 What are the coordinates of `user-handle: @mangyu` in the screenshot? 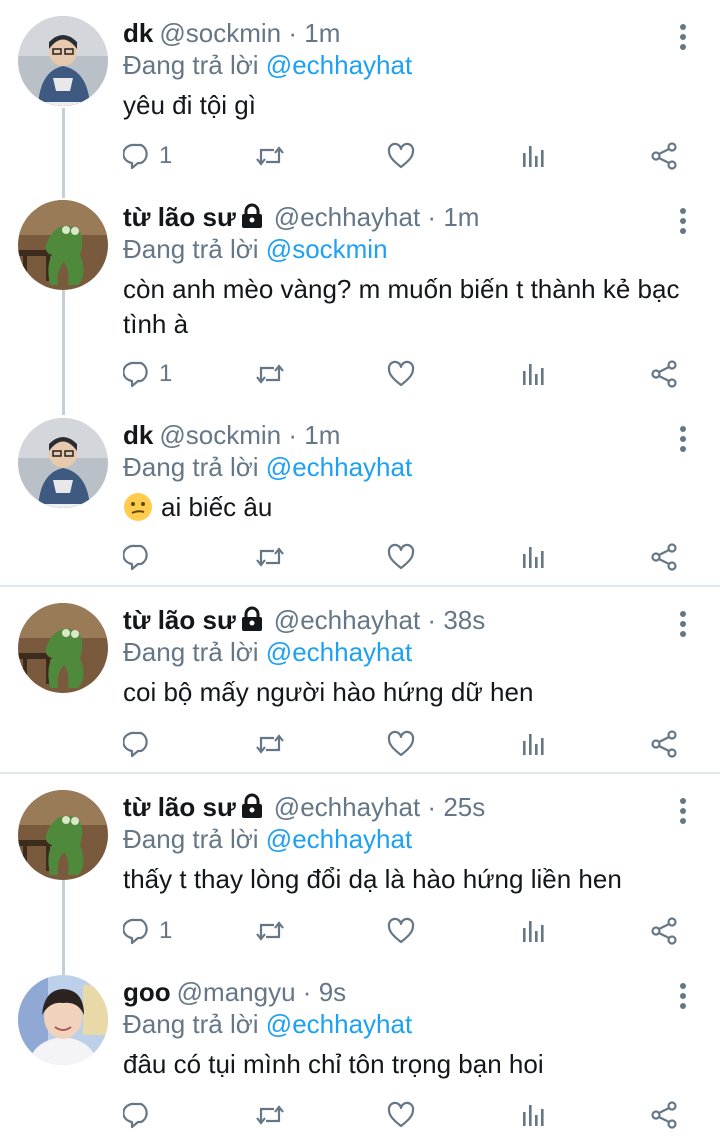 It's located at (236, 992).